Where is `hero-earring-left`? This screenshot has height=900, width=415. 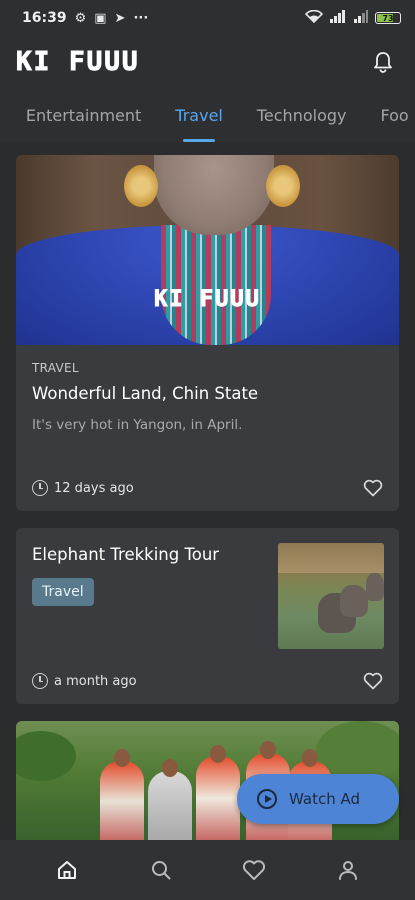 hero-earring-left is located at coordinates (141, 186).